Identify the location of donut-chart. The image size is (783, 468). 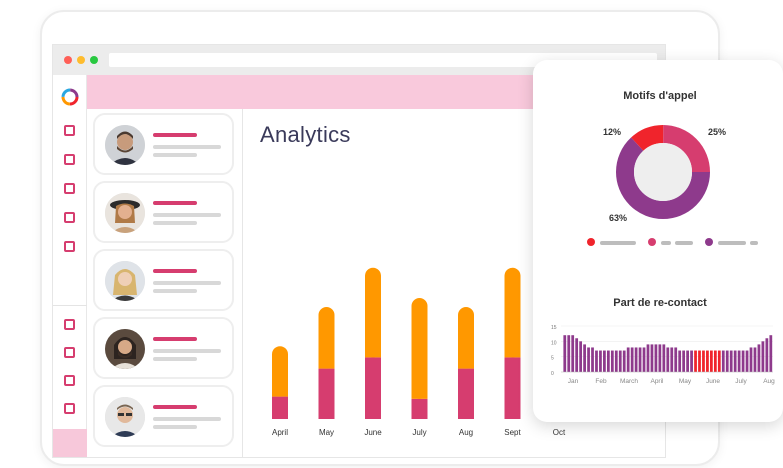
(663, 172).